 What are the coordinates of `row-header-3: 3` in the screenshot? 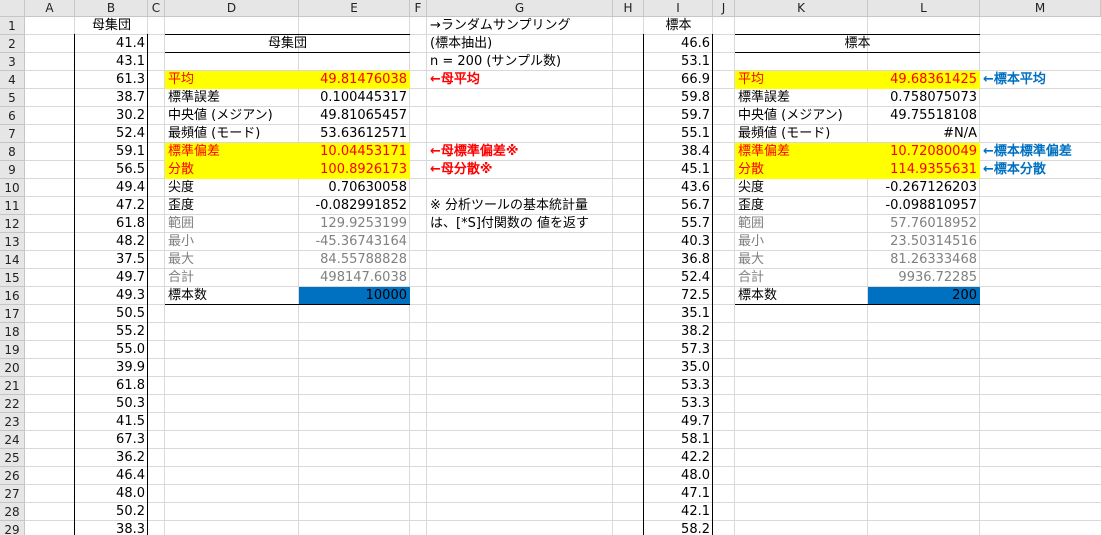 It's located at (12, 62).